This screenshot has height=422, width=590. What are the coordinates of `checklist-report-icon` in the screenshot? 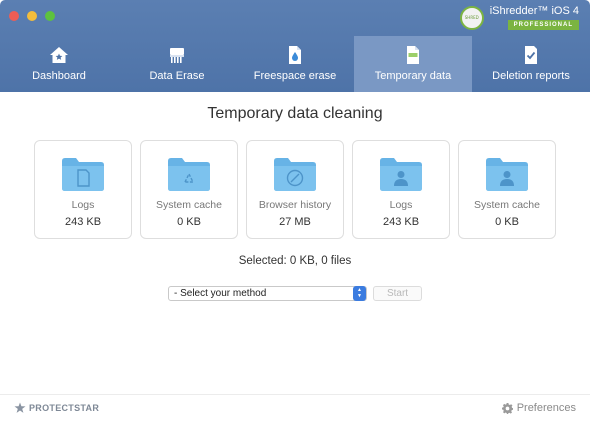 It's located at (531, 55).